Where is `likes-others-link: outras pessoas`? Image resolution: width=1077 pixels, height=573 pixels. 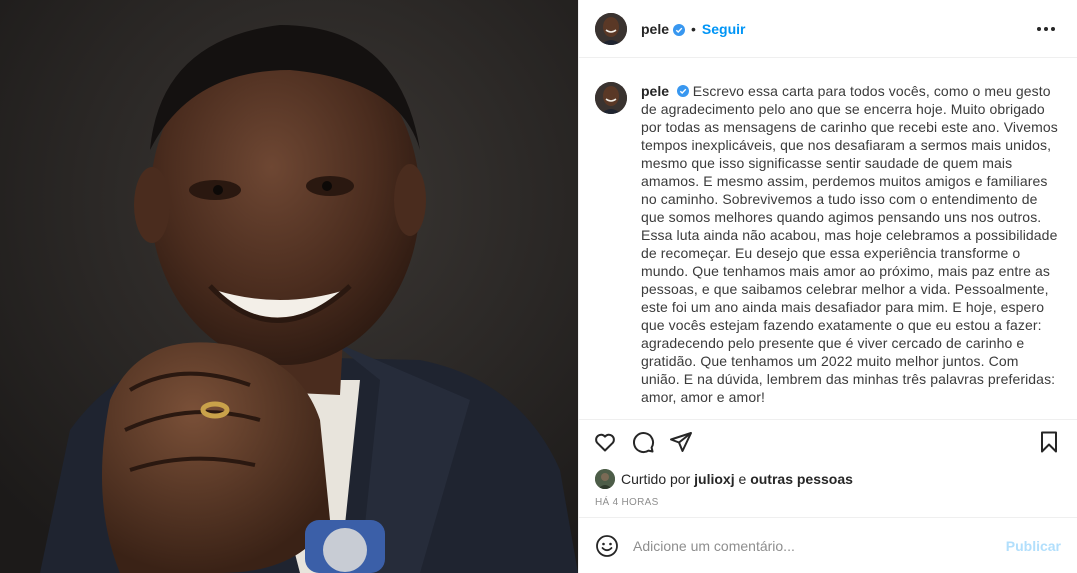
likes-others-link: outras pessoas is located at coordinates (801, 479).